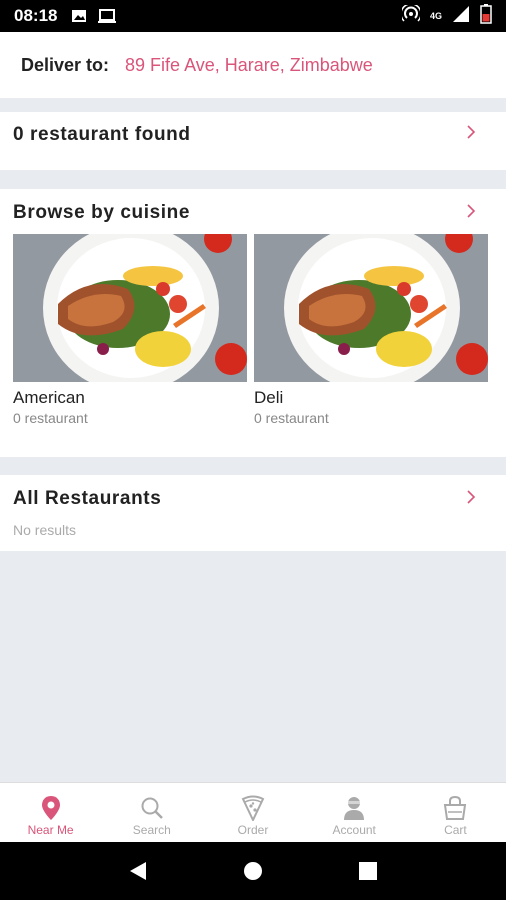 This screenshot has width=506, height=900. Describe the element at coordinates (50, 808) in the screenshot. I see `location-pin-icon` at that location.